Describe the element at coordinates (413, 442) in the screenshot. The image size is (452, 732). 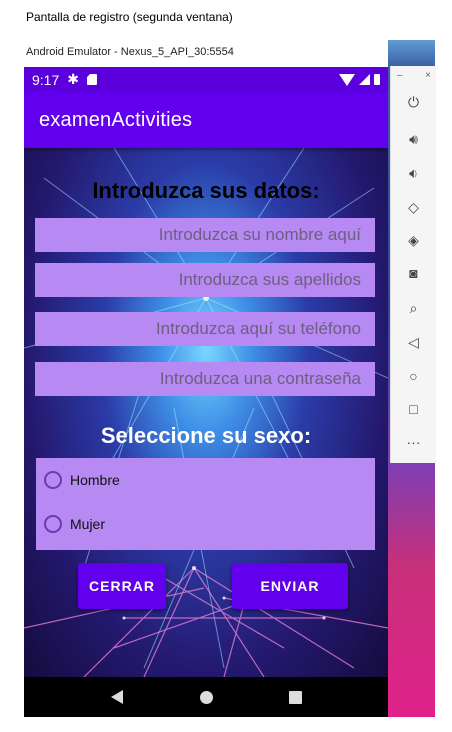
I see `more-icon: ···` at that location.